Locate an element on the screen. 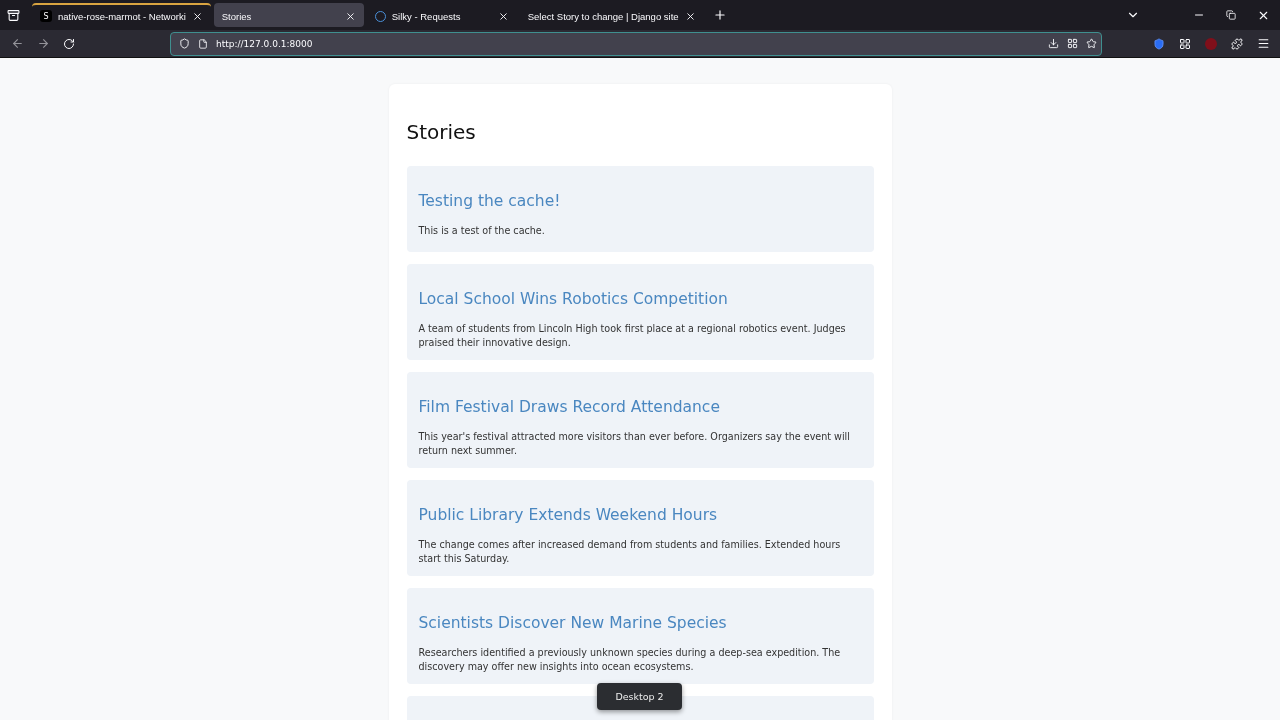  page-heading: Stories is located at coordinates (441, 132).